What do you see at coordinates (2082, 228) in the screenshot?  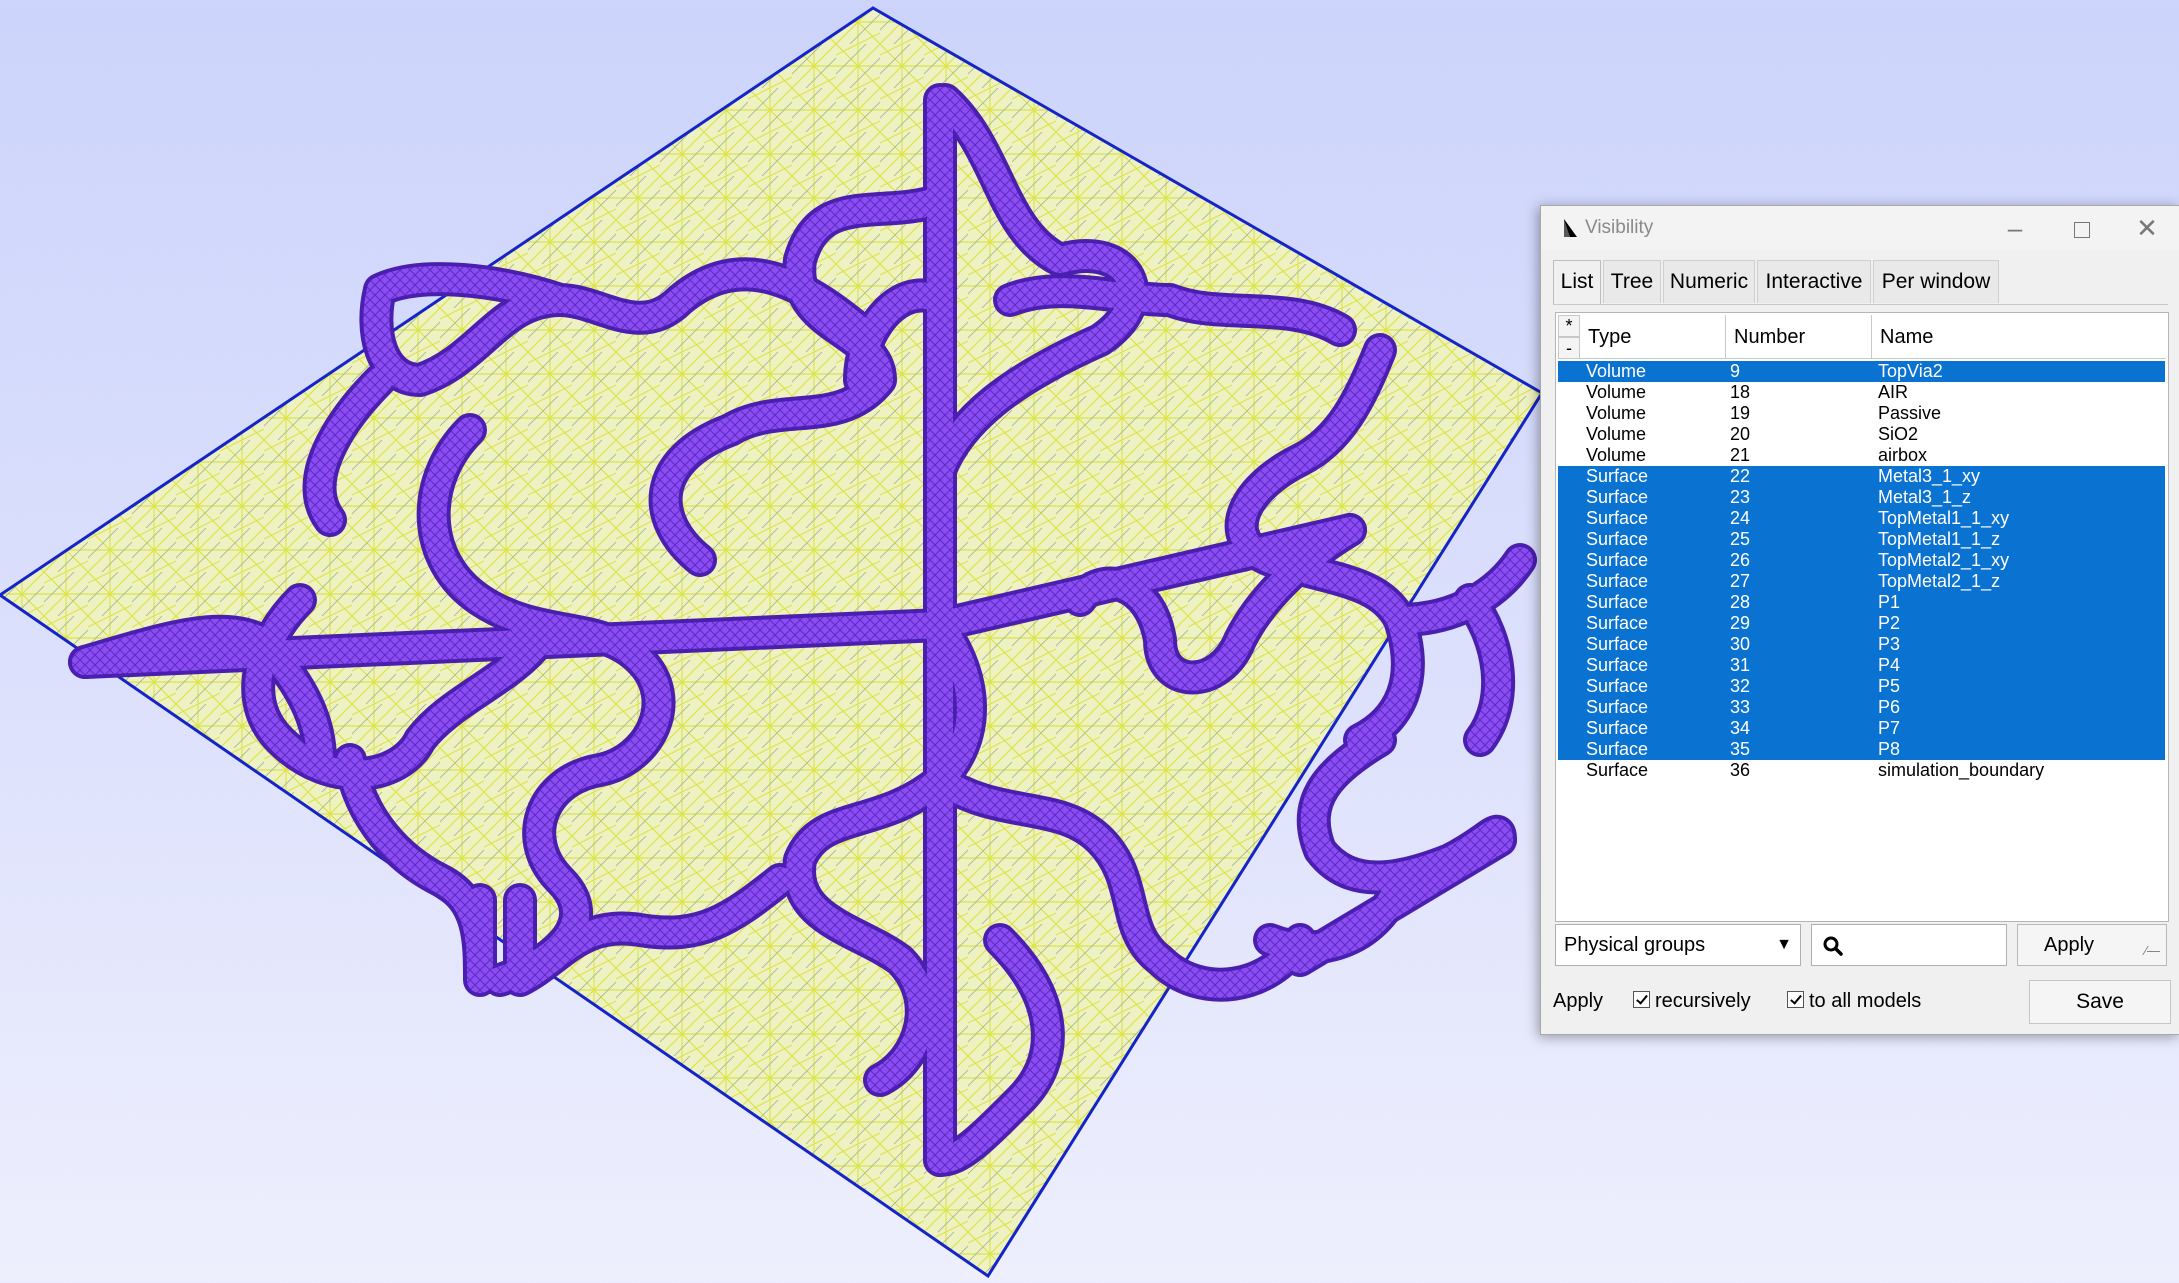 I see `maximize-icon` at bounding box center [2082, 228].